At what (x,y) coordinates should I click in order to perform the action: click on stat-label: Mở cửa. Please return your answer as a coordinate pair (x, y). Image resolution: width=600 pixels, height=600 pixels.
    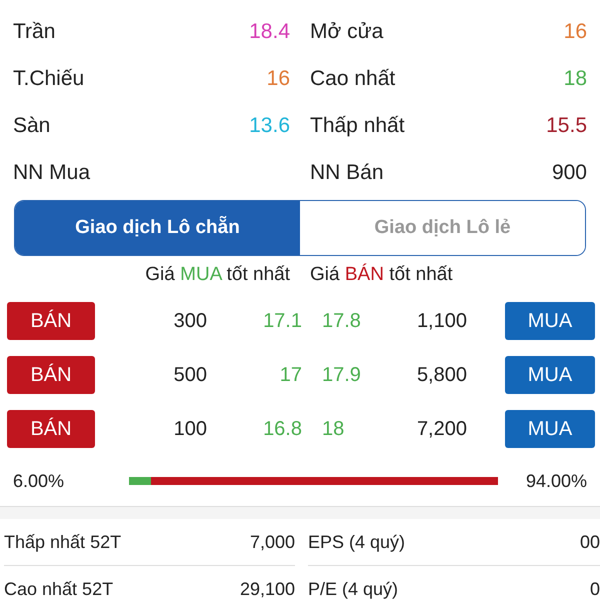
    Looking at the image, I should click on (347, 32).